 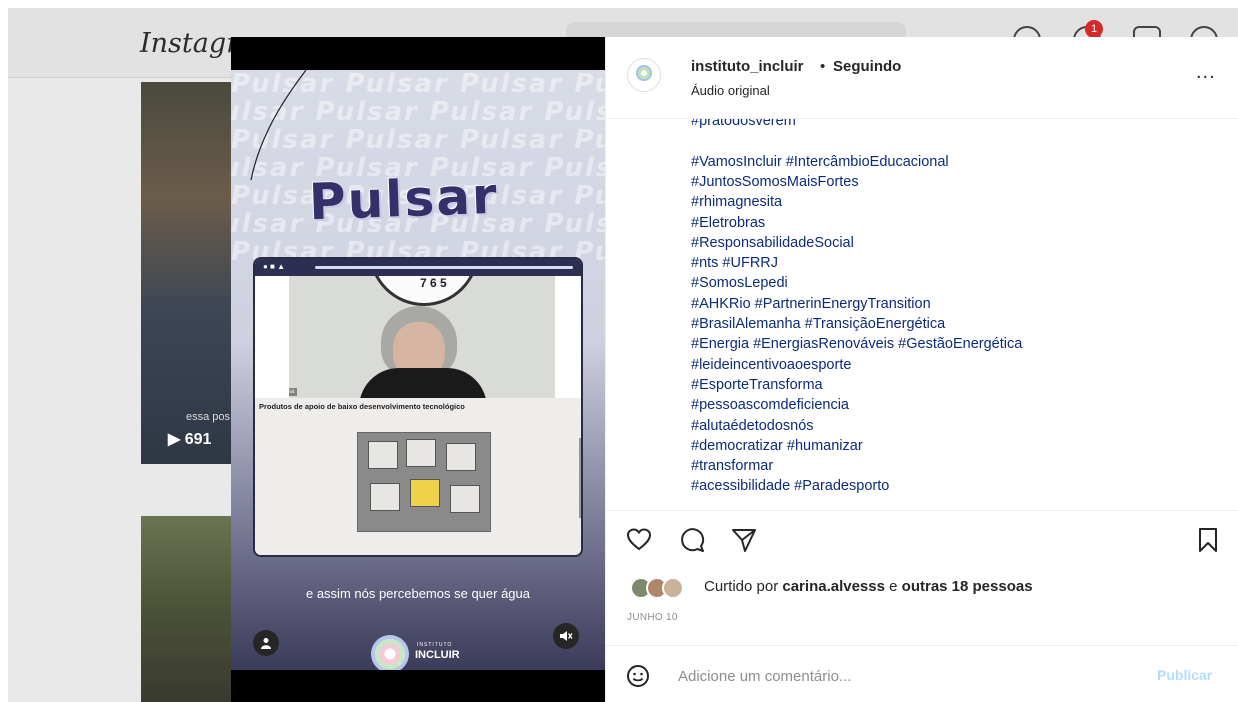 I want to click on save-bookmark-icon, so click(x=1208, y=540).